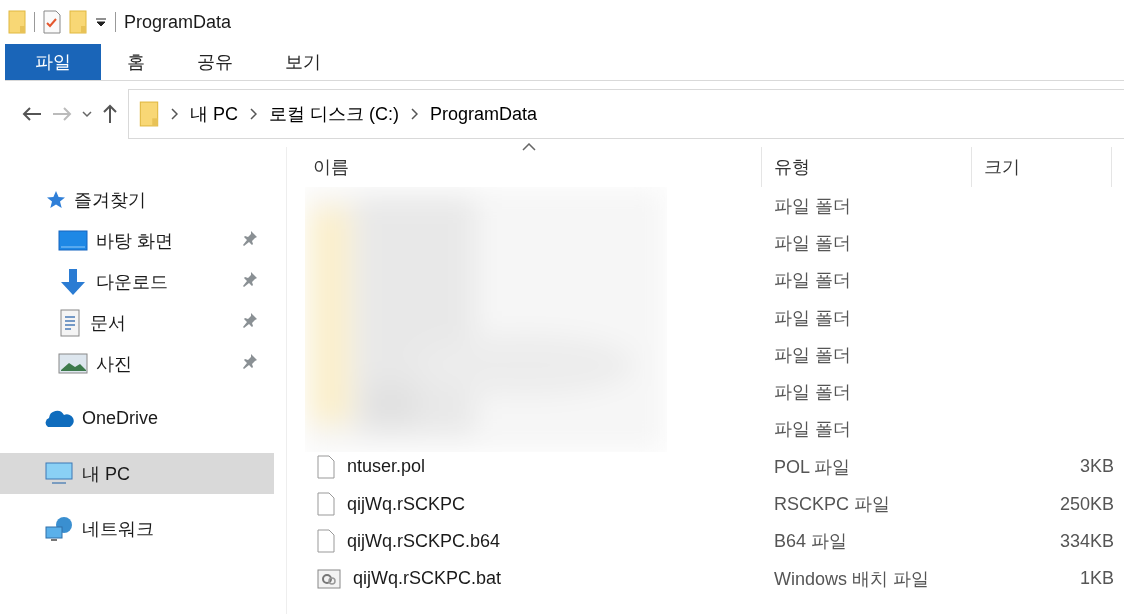 The image size is (1124, 614). I want to click on back-arrow-icon, so click(32, 114).